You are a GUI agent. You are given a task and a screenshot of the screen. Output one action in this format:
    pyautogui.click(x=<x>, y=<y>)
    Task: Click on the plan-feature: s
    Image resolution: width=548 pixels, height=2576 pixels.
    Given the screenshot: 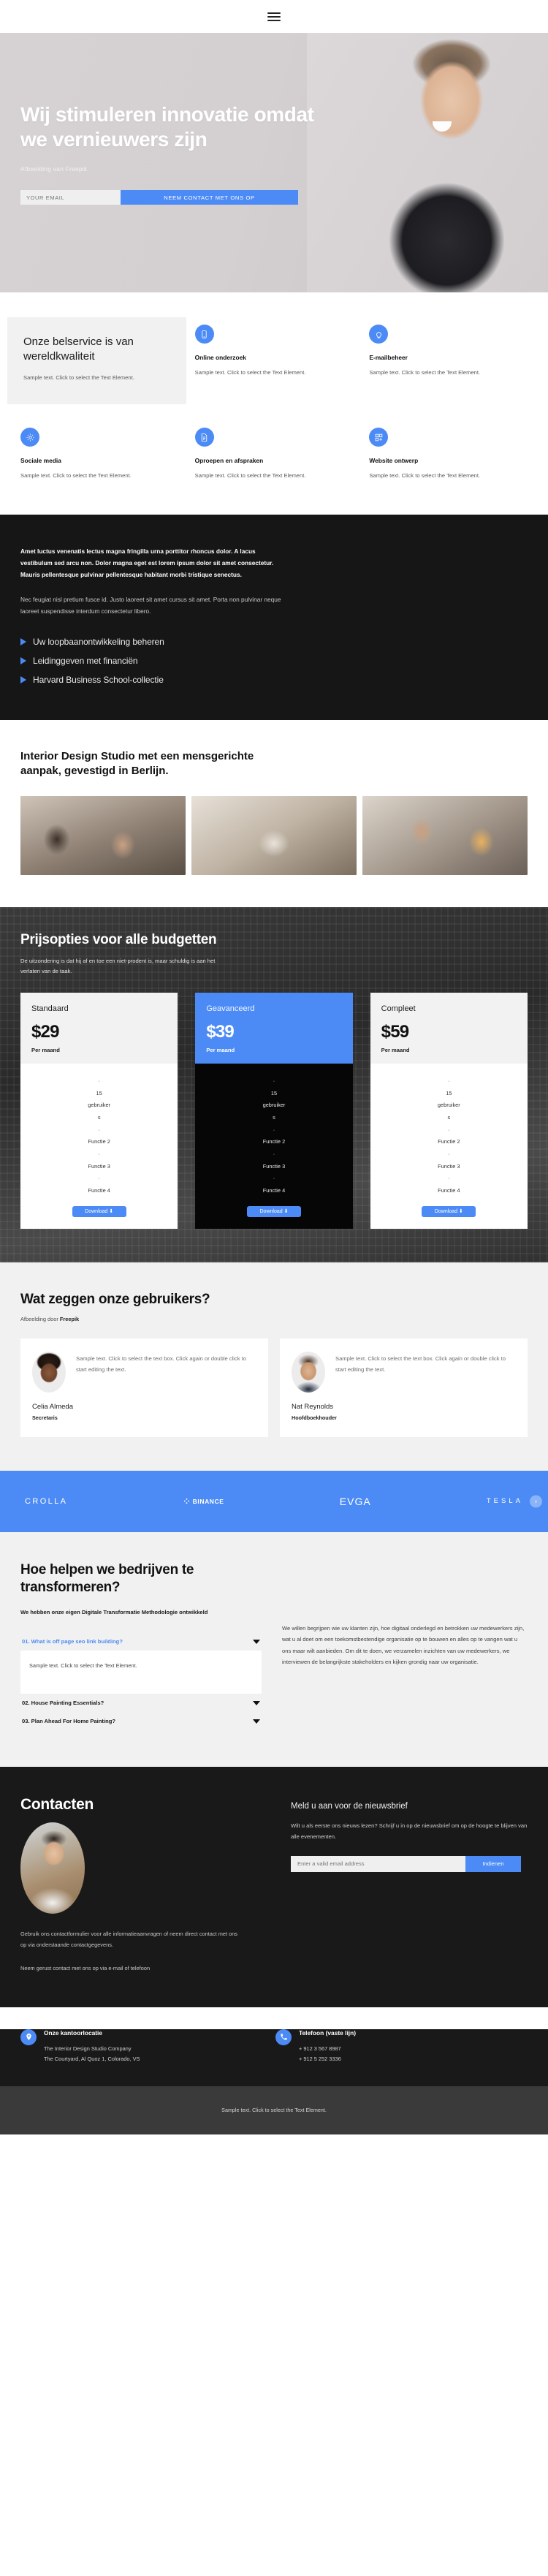 What is the action you would take?
    pyautogui.click(x=274, y=1117)
    